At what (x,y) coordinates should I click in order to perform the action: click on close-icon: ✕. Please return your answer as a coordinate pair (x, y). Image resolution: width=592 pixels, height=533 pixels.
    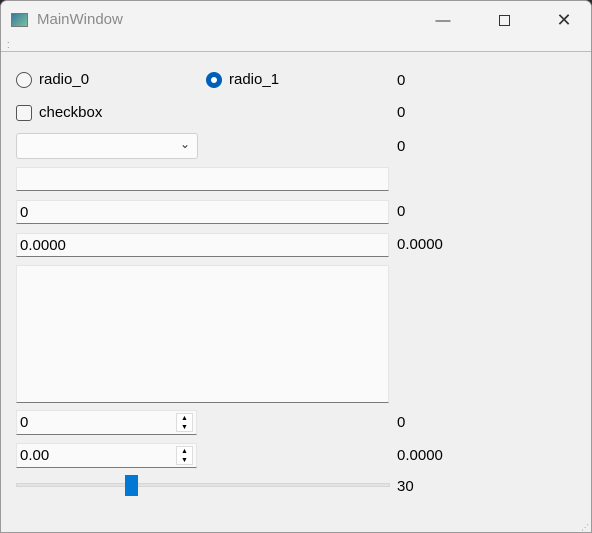
    Looking at the image, I should click on (564, 19).